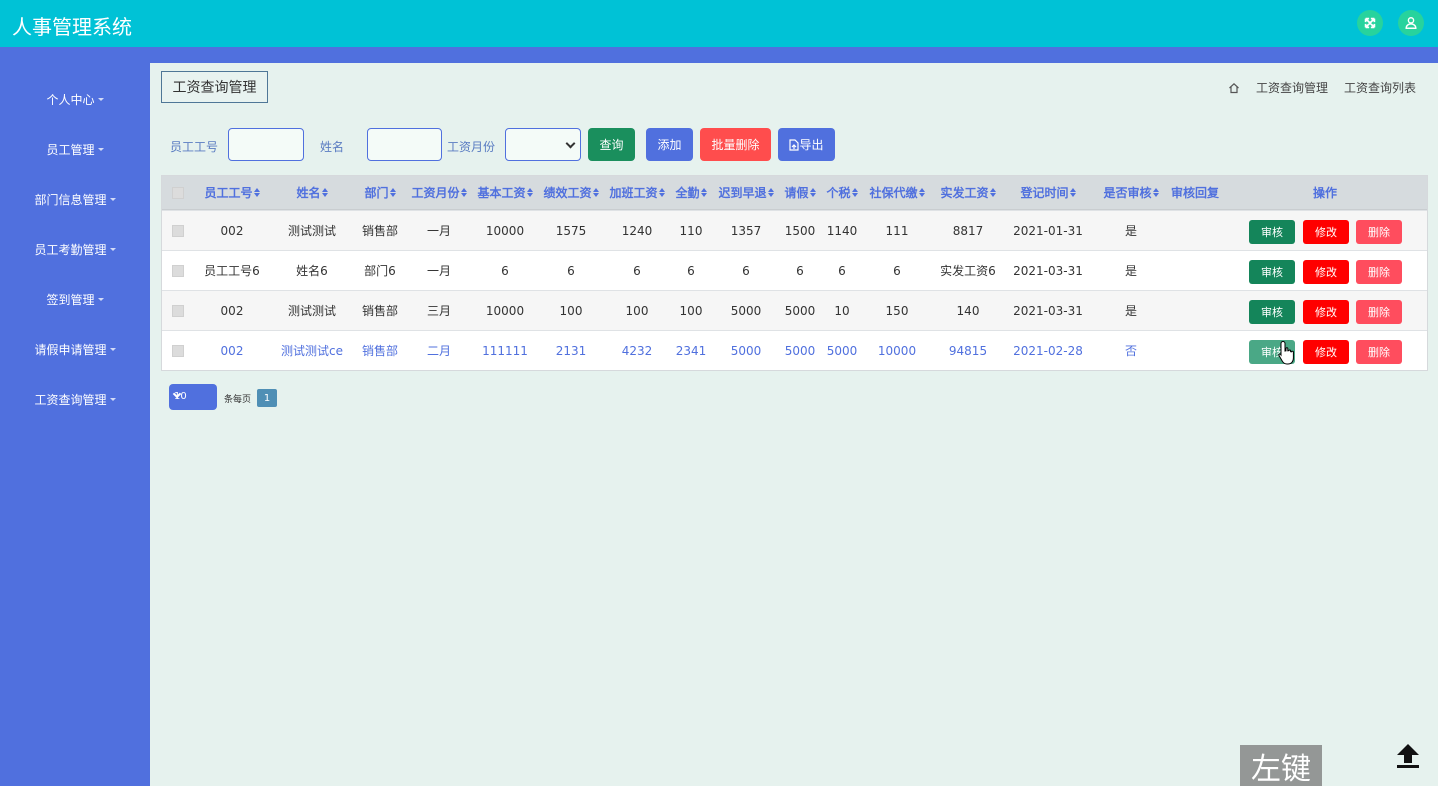  I want to click on col-overtime-pay: 加班工资, so click(637, 192).